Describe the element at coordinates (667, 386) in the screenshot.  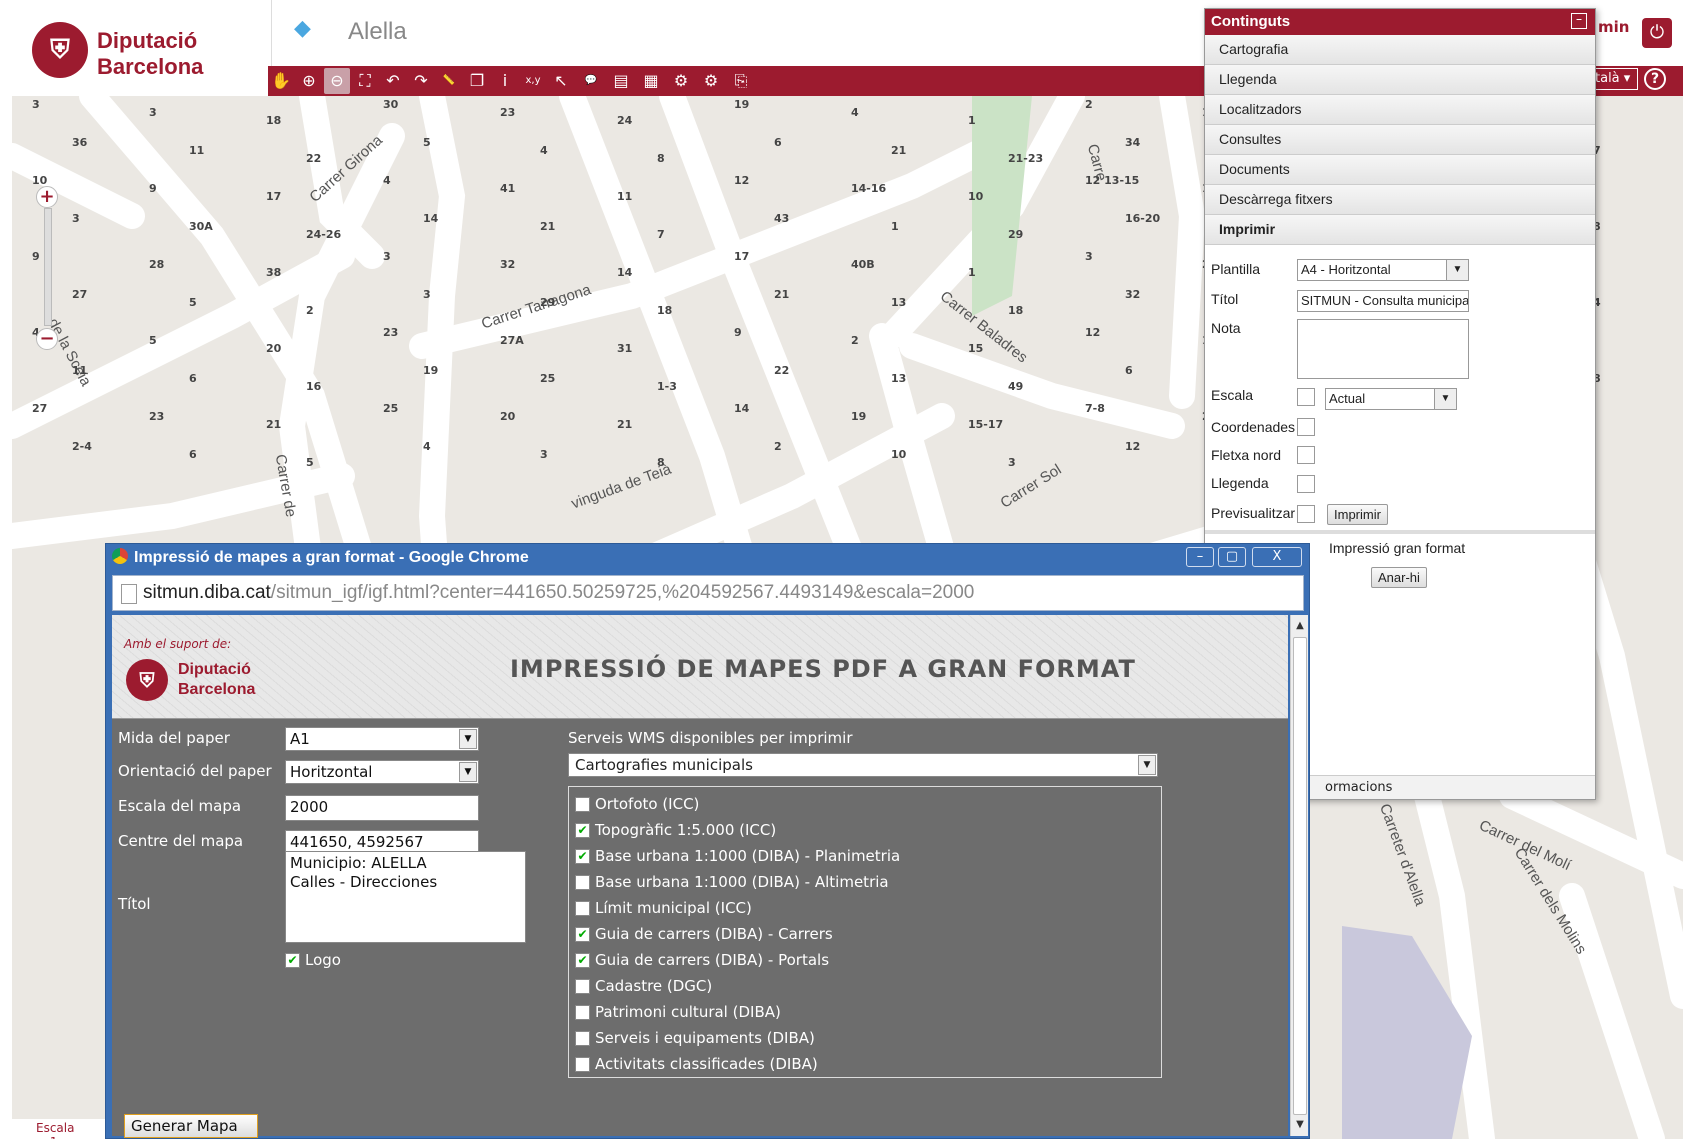
I see `house-number: 1-3` at that location.